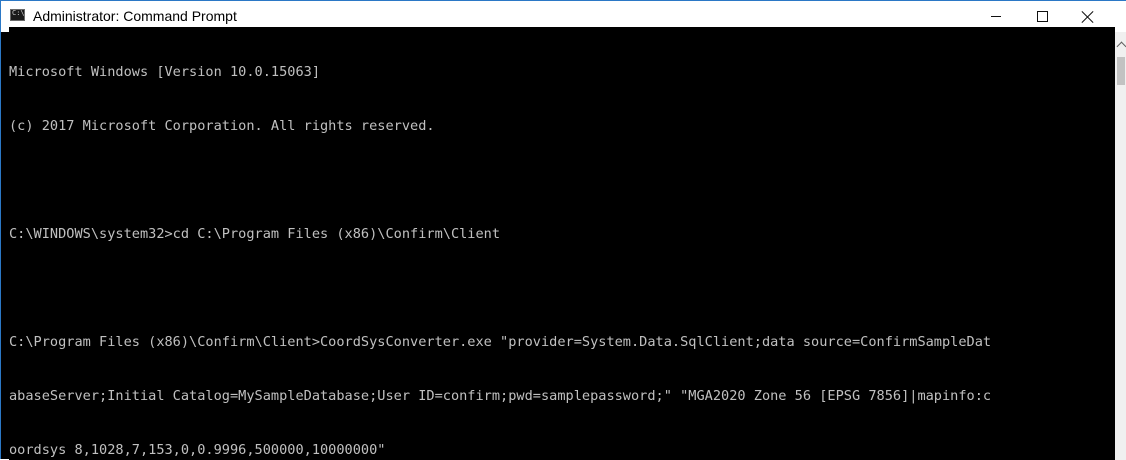  Describe the element at coordinates (1088, 17) in the screenshot. I see `close-icon` at that location.